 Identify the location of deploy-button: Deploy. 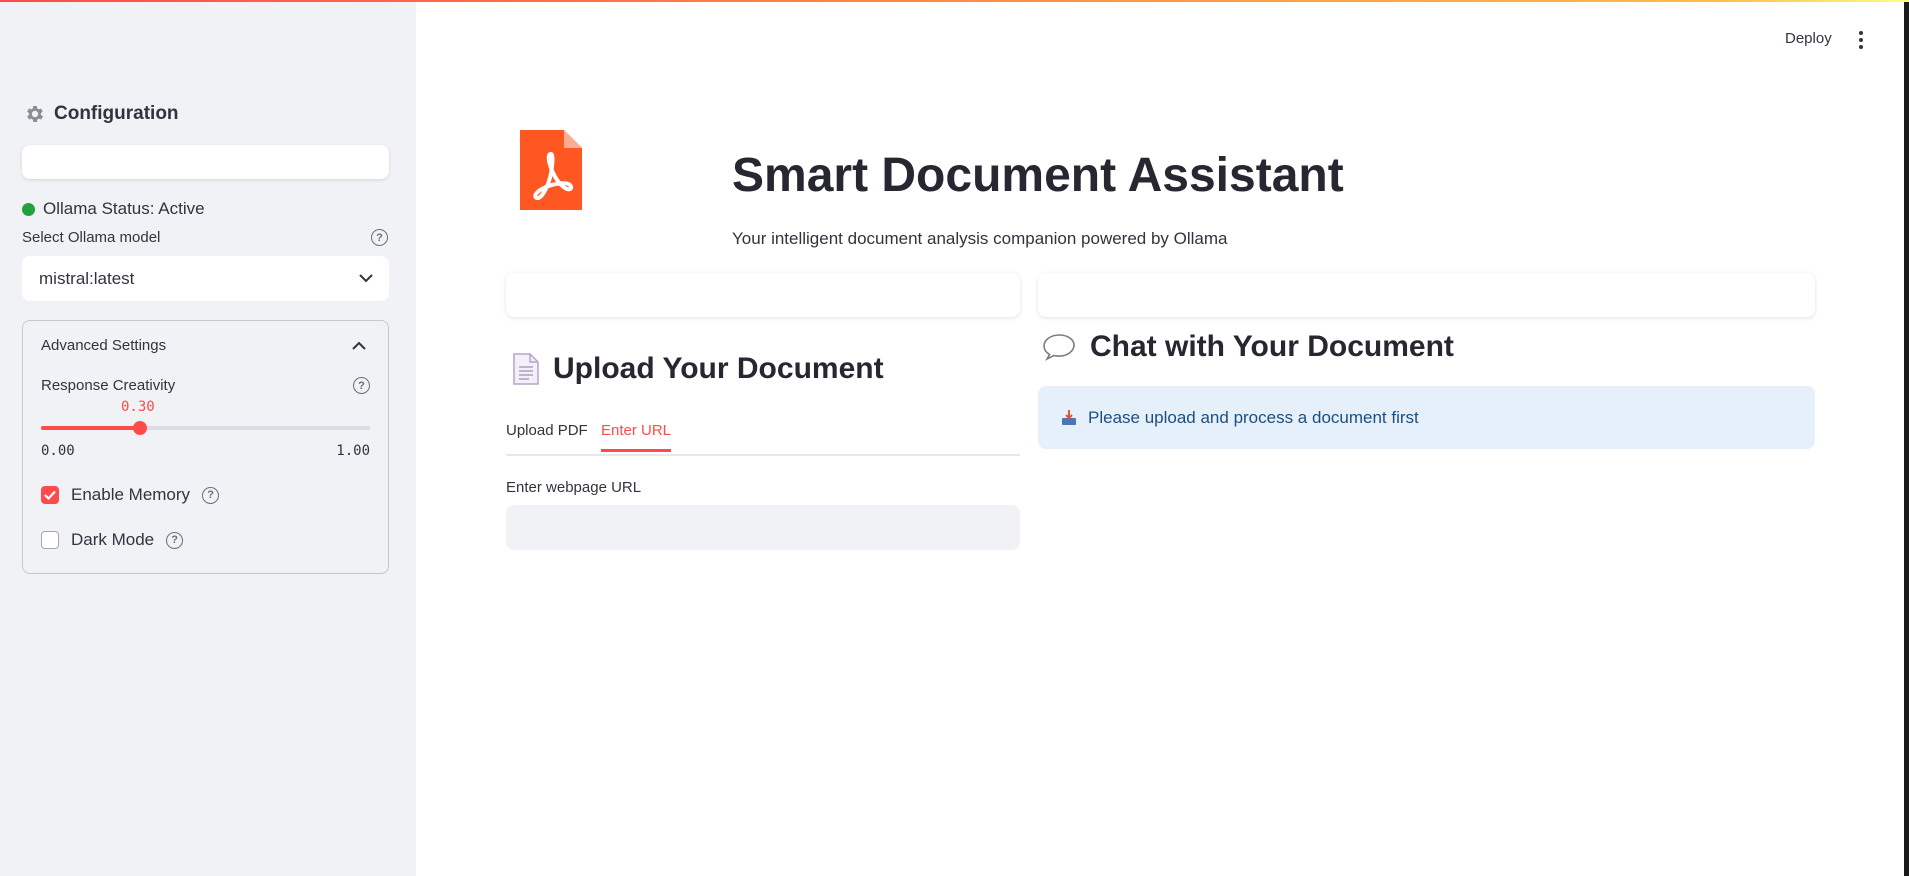
(1808, 38).